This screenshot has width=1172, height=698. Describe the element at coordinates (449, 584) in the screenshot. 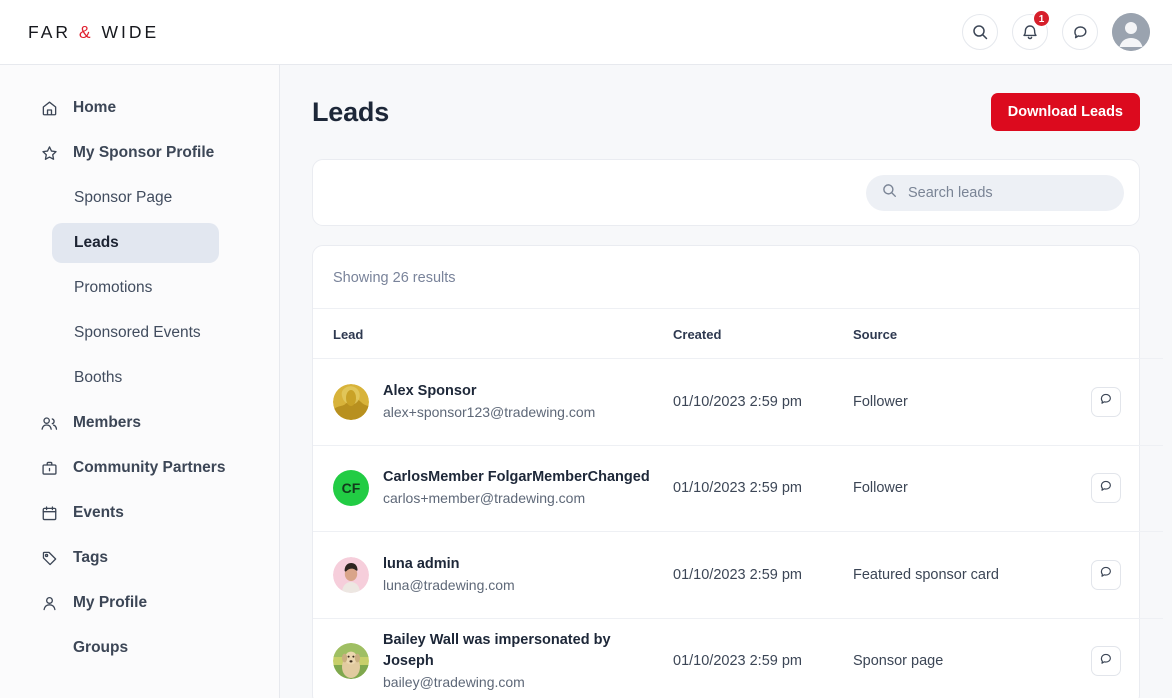

I see `lead-email: luna@tradewing.com` at that location.